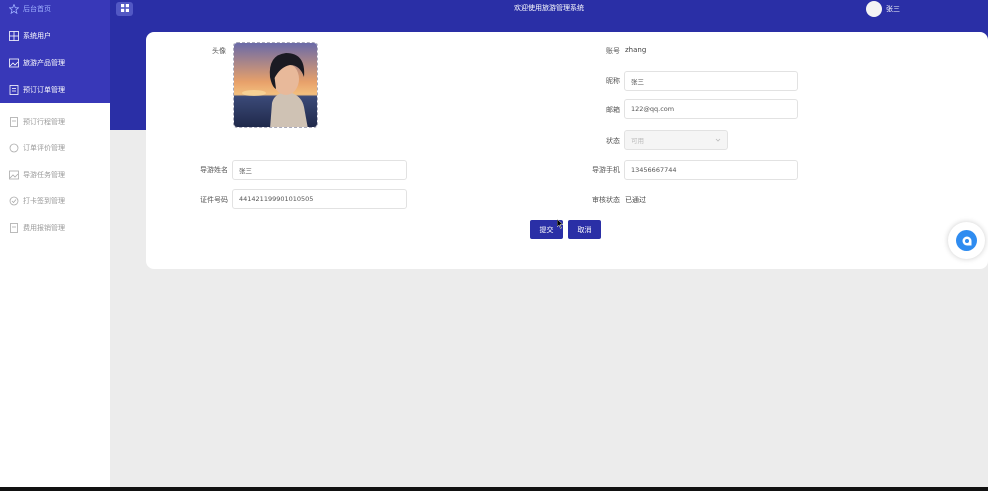  Describe the element at coordinates (711, 109) in the screenshot. I see `email-input: 122@qq.com` at that location.